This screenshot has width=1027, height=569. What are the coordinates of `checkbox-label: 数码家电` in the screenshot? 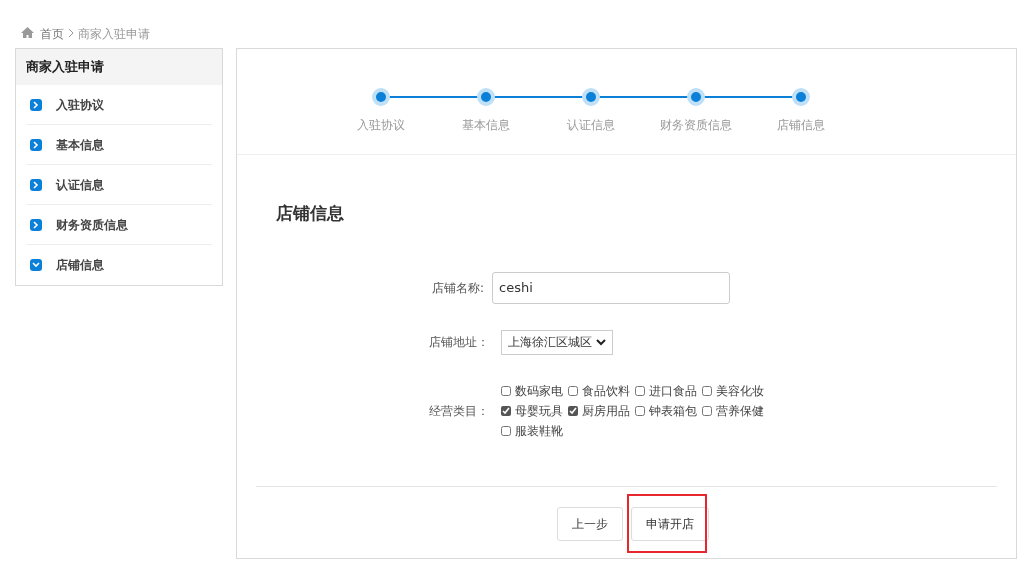 It's located at (539, 390).